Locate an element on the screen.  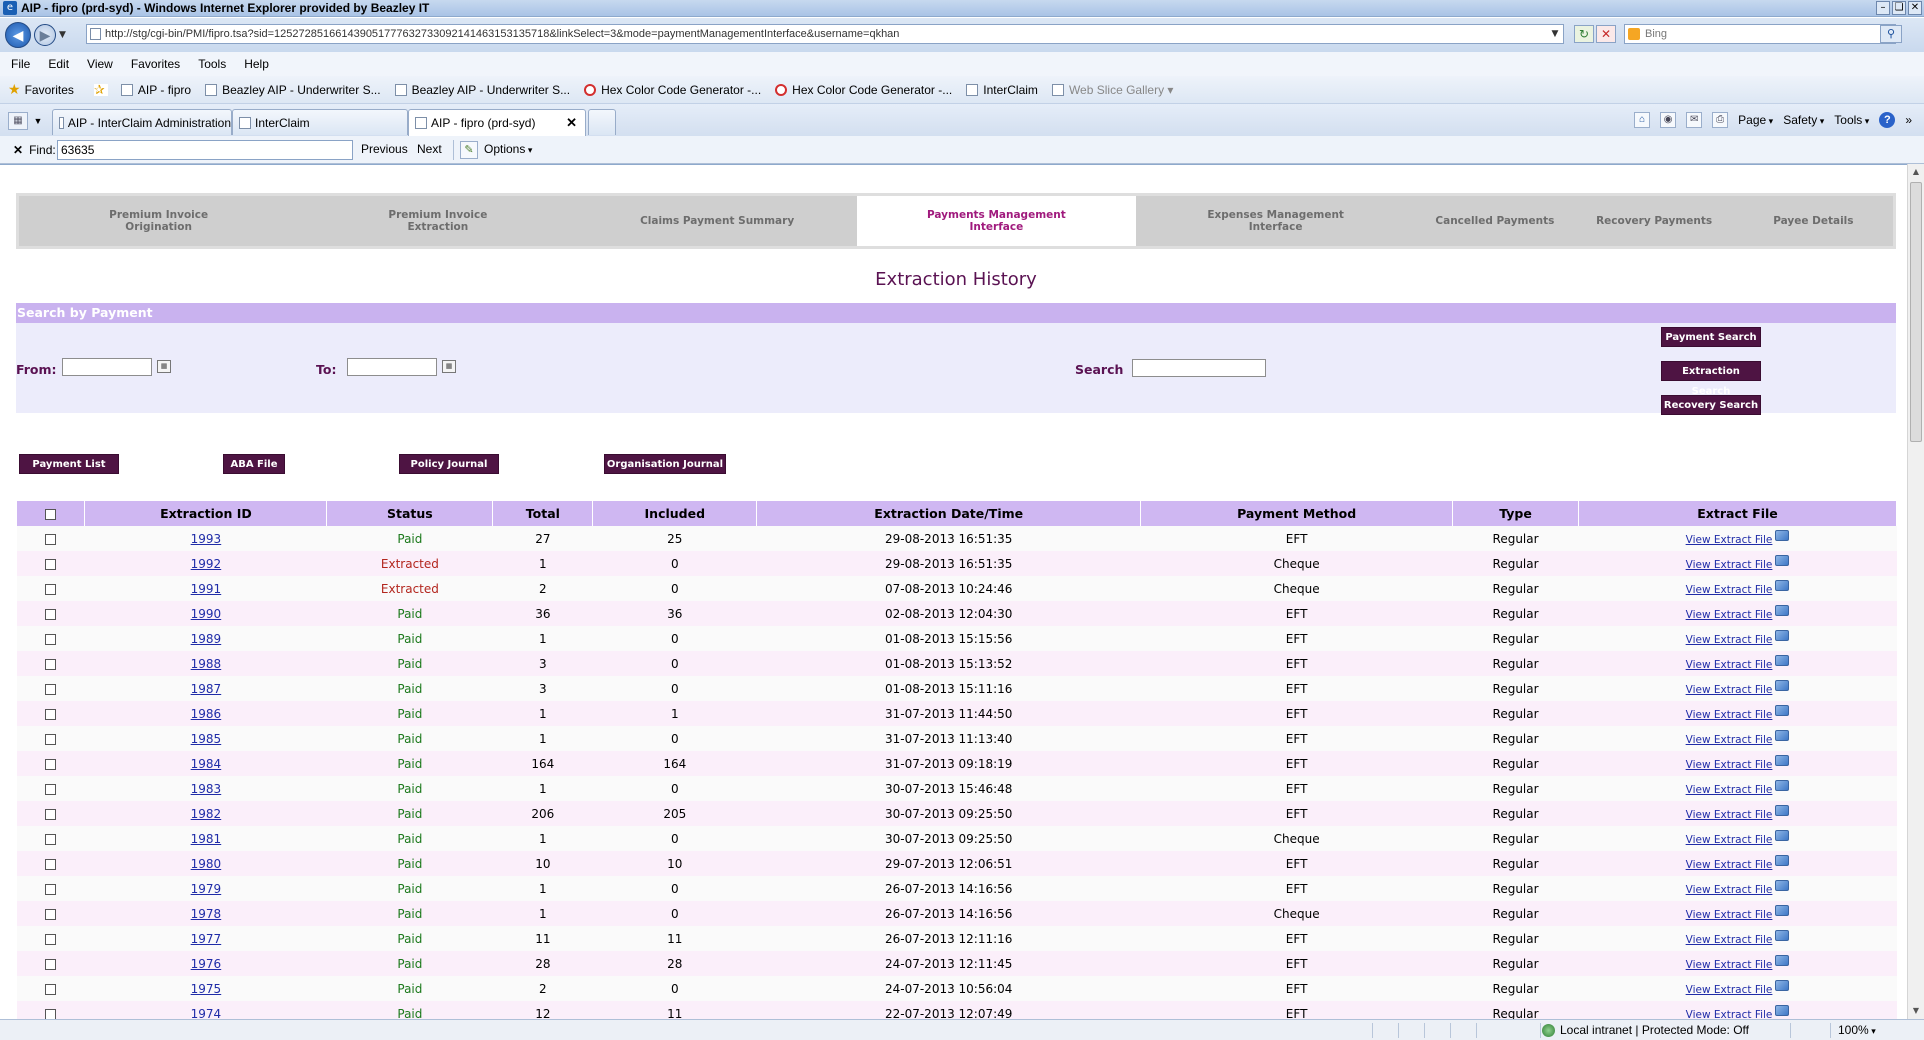
policy-journal-button: Policy Journal is located at coordinates (449, 464).